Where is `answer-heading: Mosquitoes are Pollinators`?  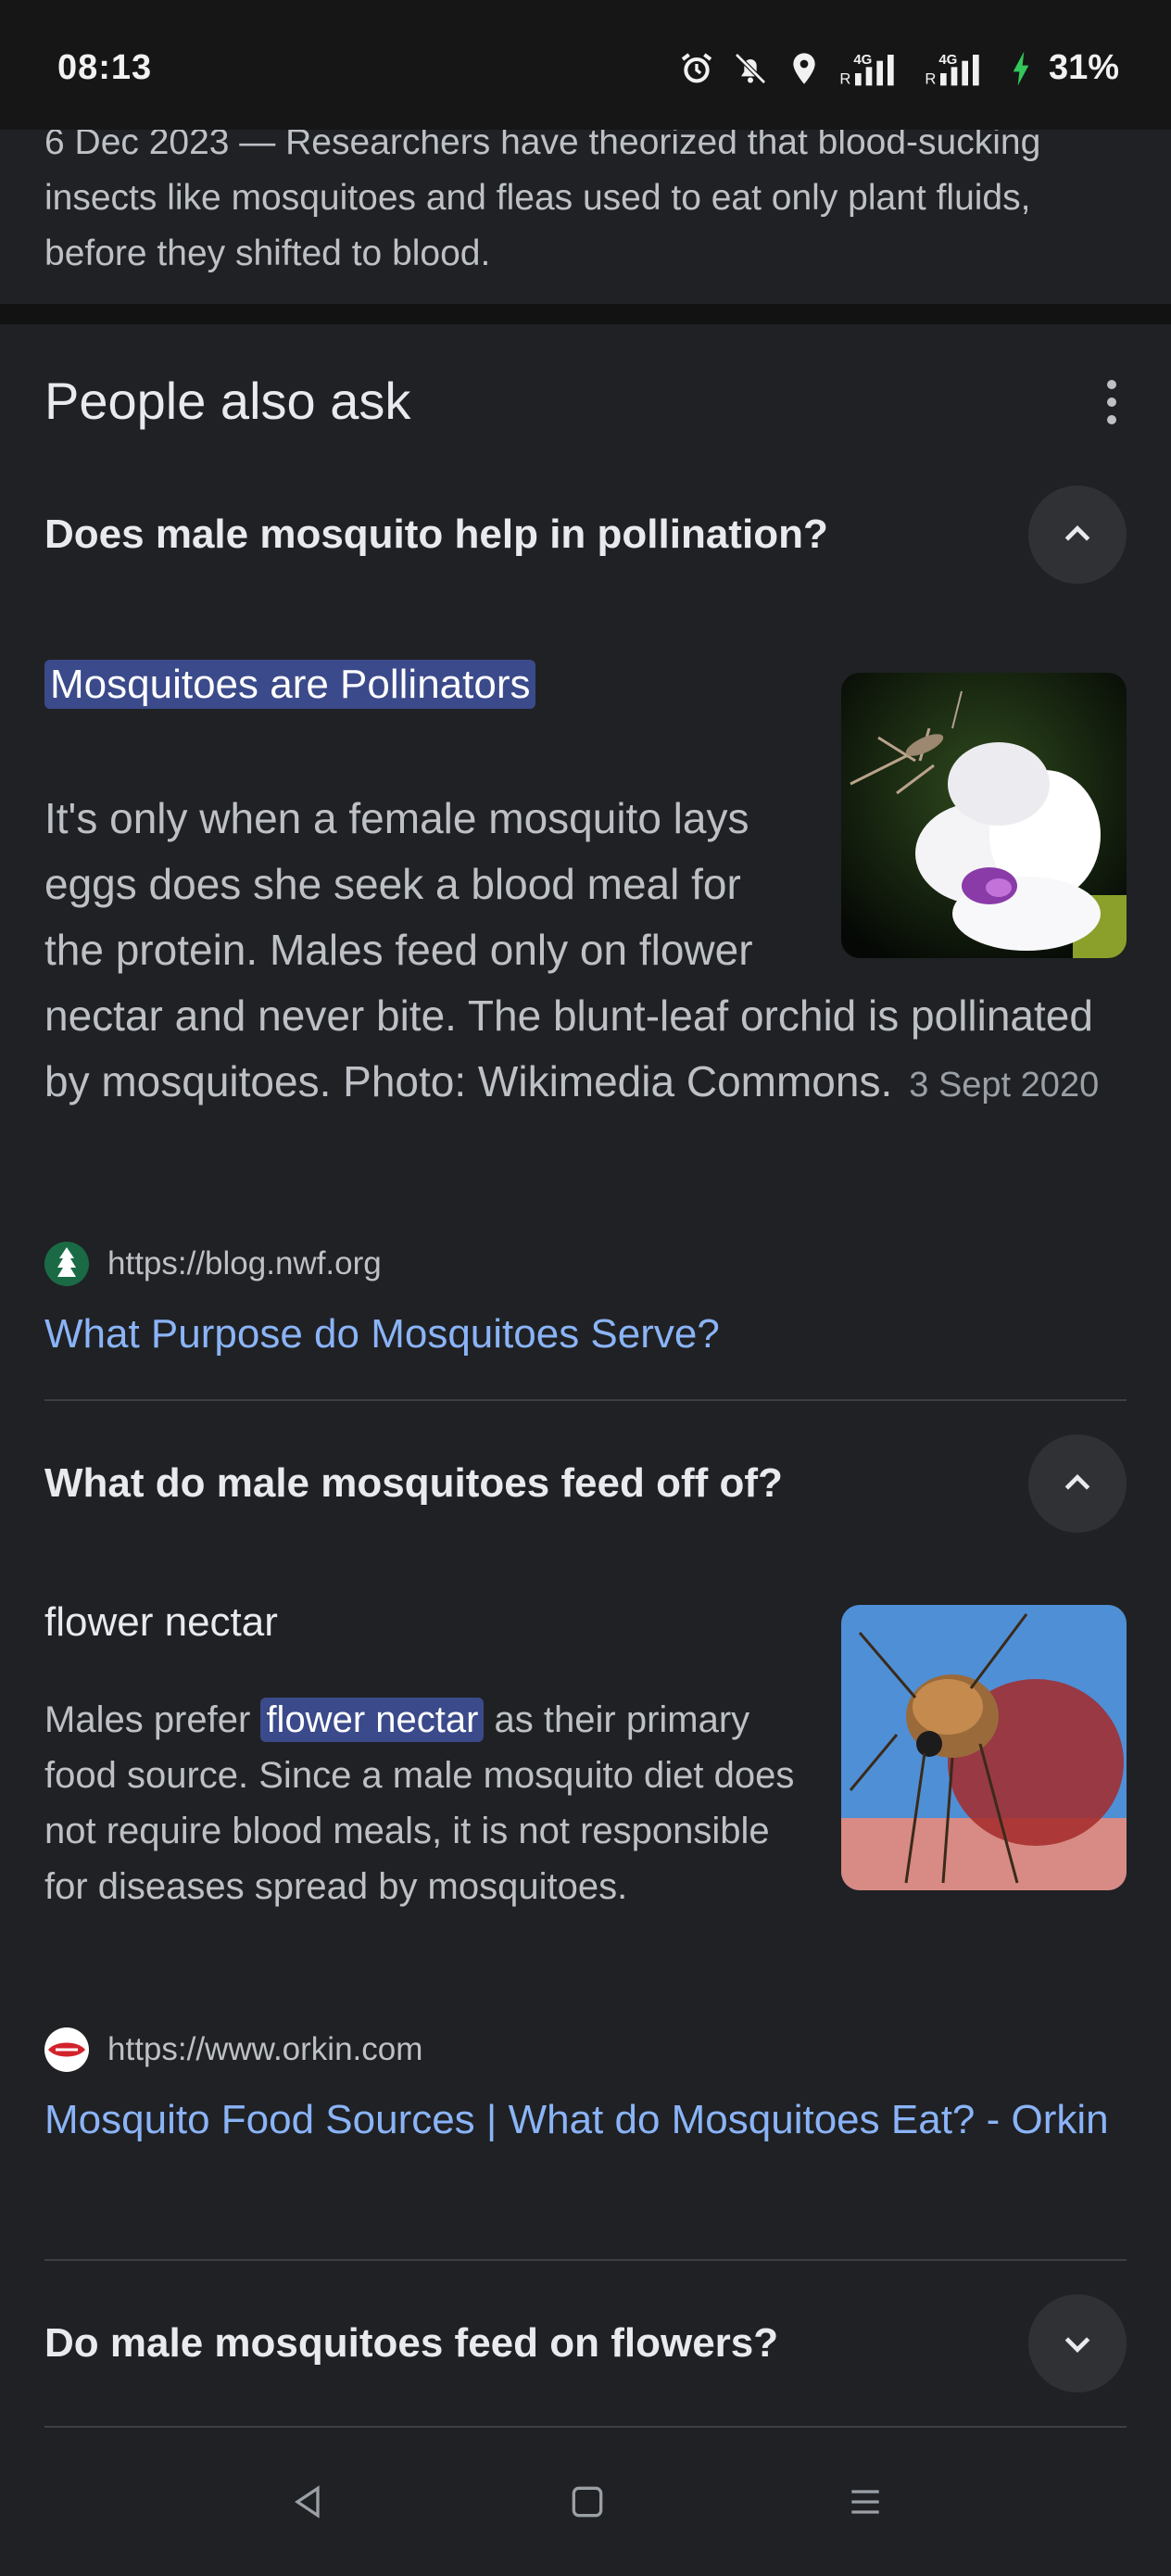 answer-heading: Mosquitoes are Pollinators is located at coordinates (290, 685).